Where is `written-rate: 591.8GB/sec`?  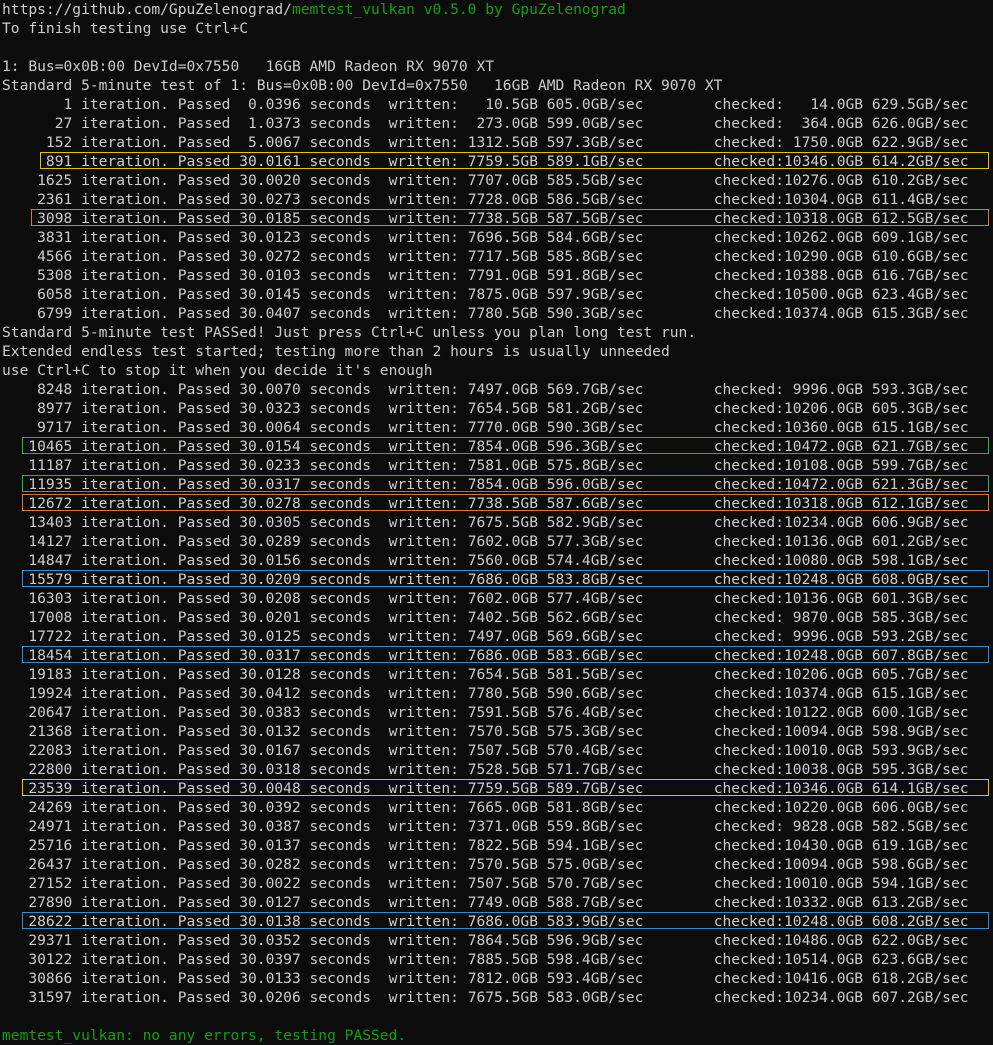
written-rate: 591.8GB/sec is located at coordinates (590, 275).